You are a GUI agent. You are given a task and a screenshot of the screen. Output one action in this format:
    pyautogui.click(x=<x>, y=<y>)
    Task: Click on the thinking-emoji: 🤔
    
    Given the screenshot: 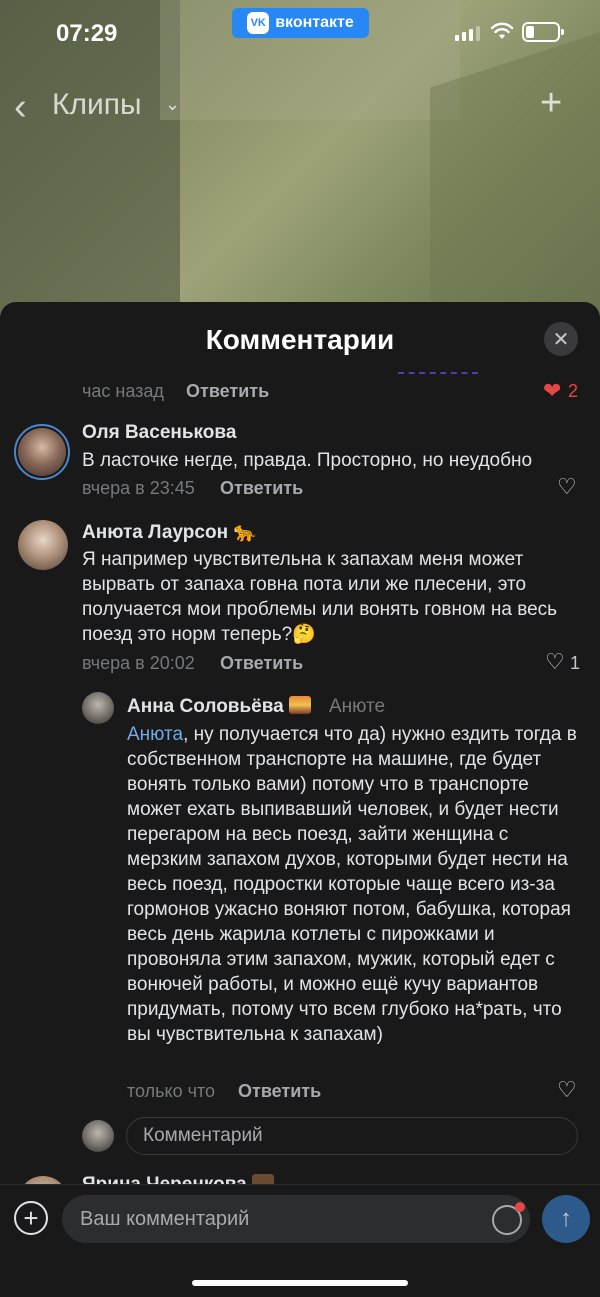 What is the action you would take?
    pyautogui.click(x=304, y=634)
    